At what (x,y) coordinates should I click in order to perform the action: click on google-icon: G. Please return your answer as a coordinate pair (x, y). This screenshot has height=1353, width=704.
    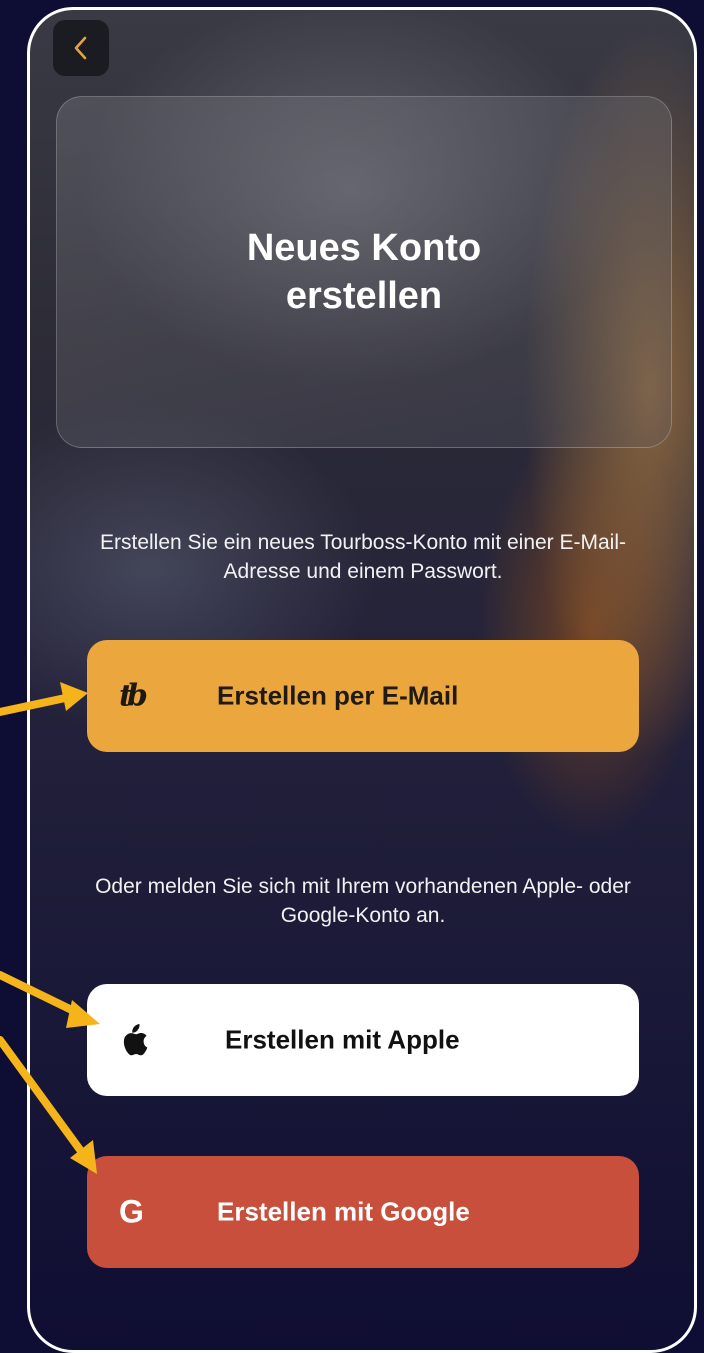
    Looking at the image, I should click on (131, 1212).